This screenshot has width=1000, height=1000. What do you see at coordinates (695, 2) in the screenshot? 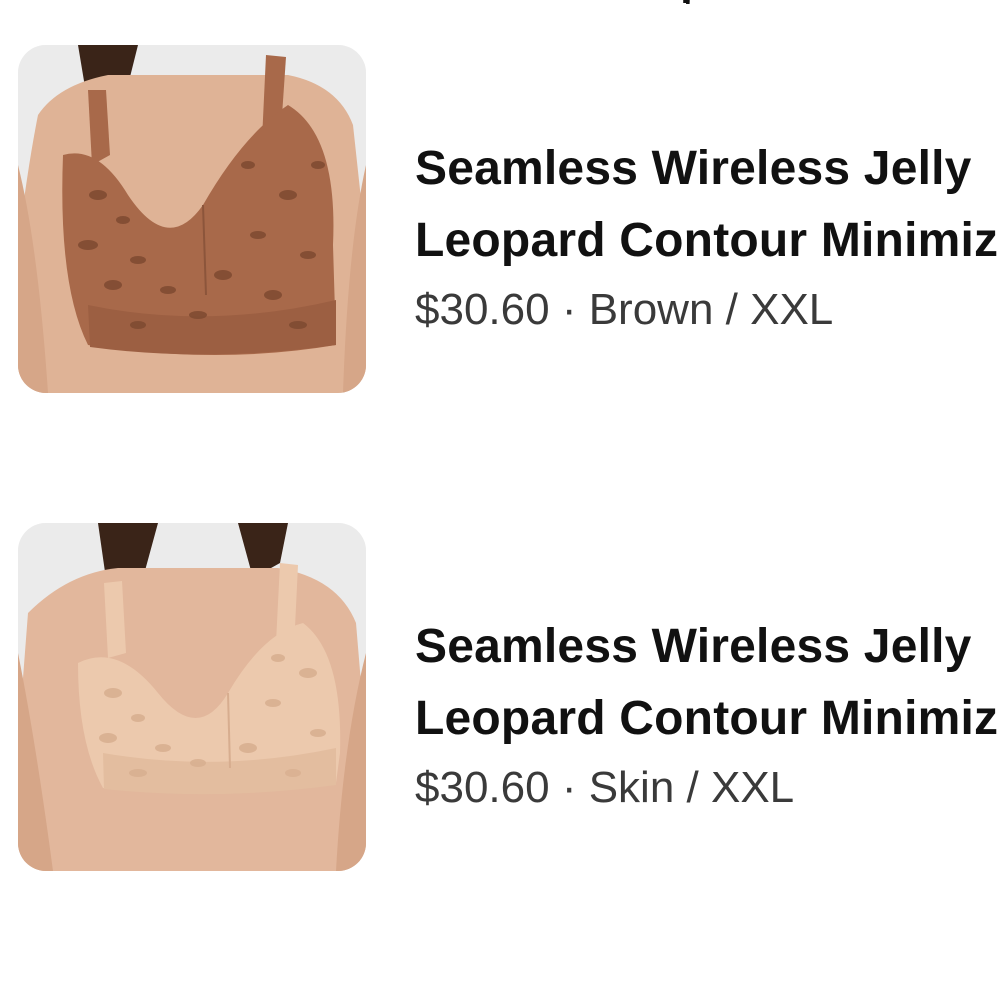
I see `previous-item-text-fragment: ,` at bounding box center [695, 2].